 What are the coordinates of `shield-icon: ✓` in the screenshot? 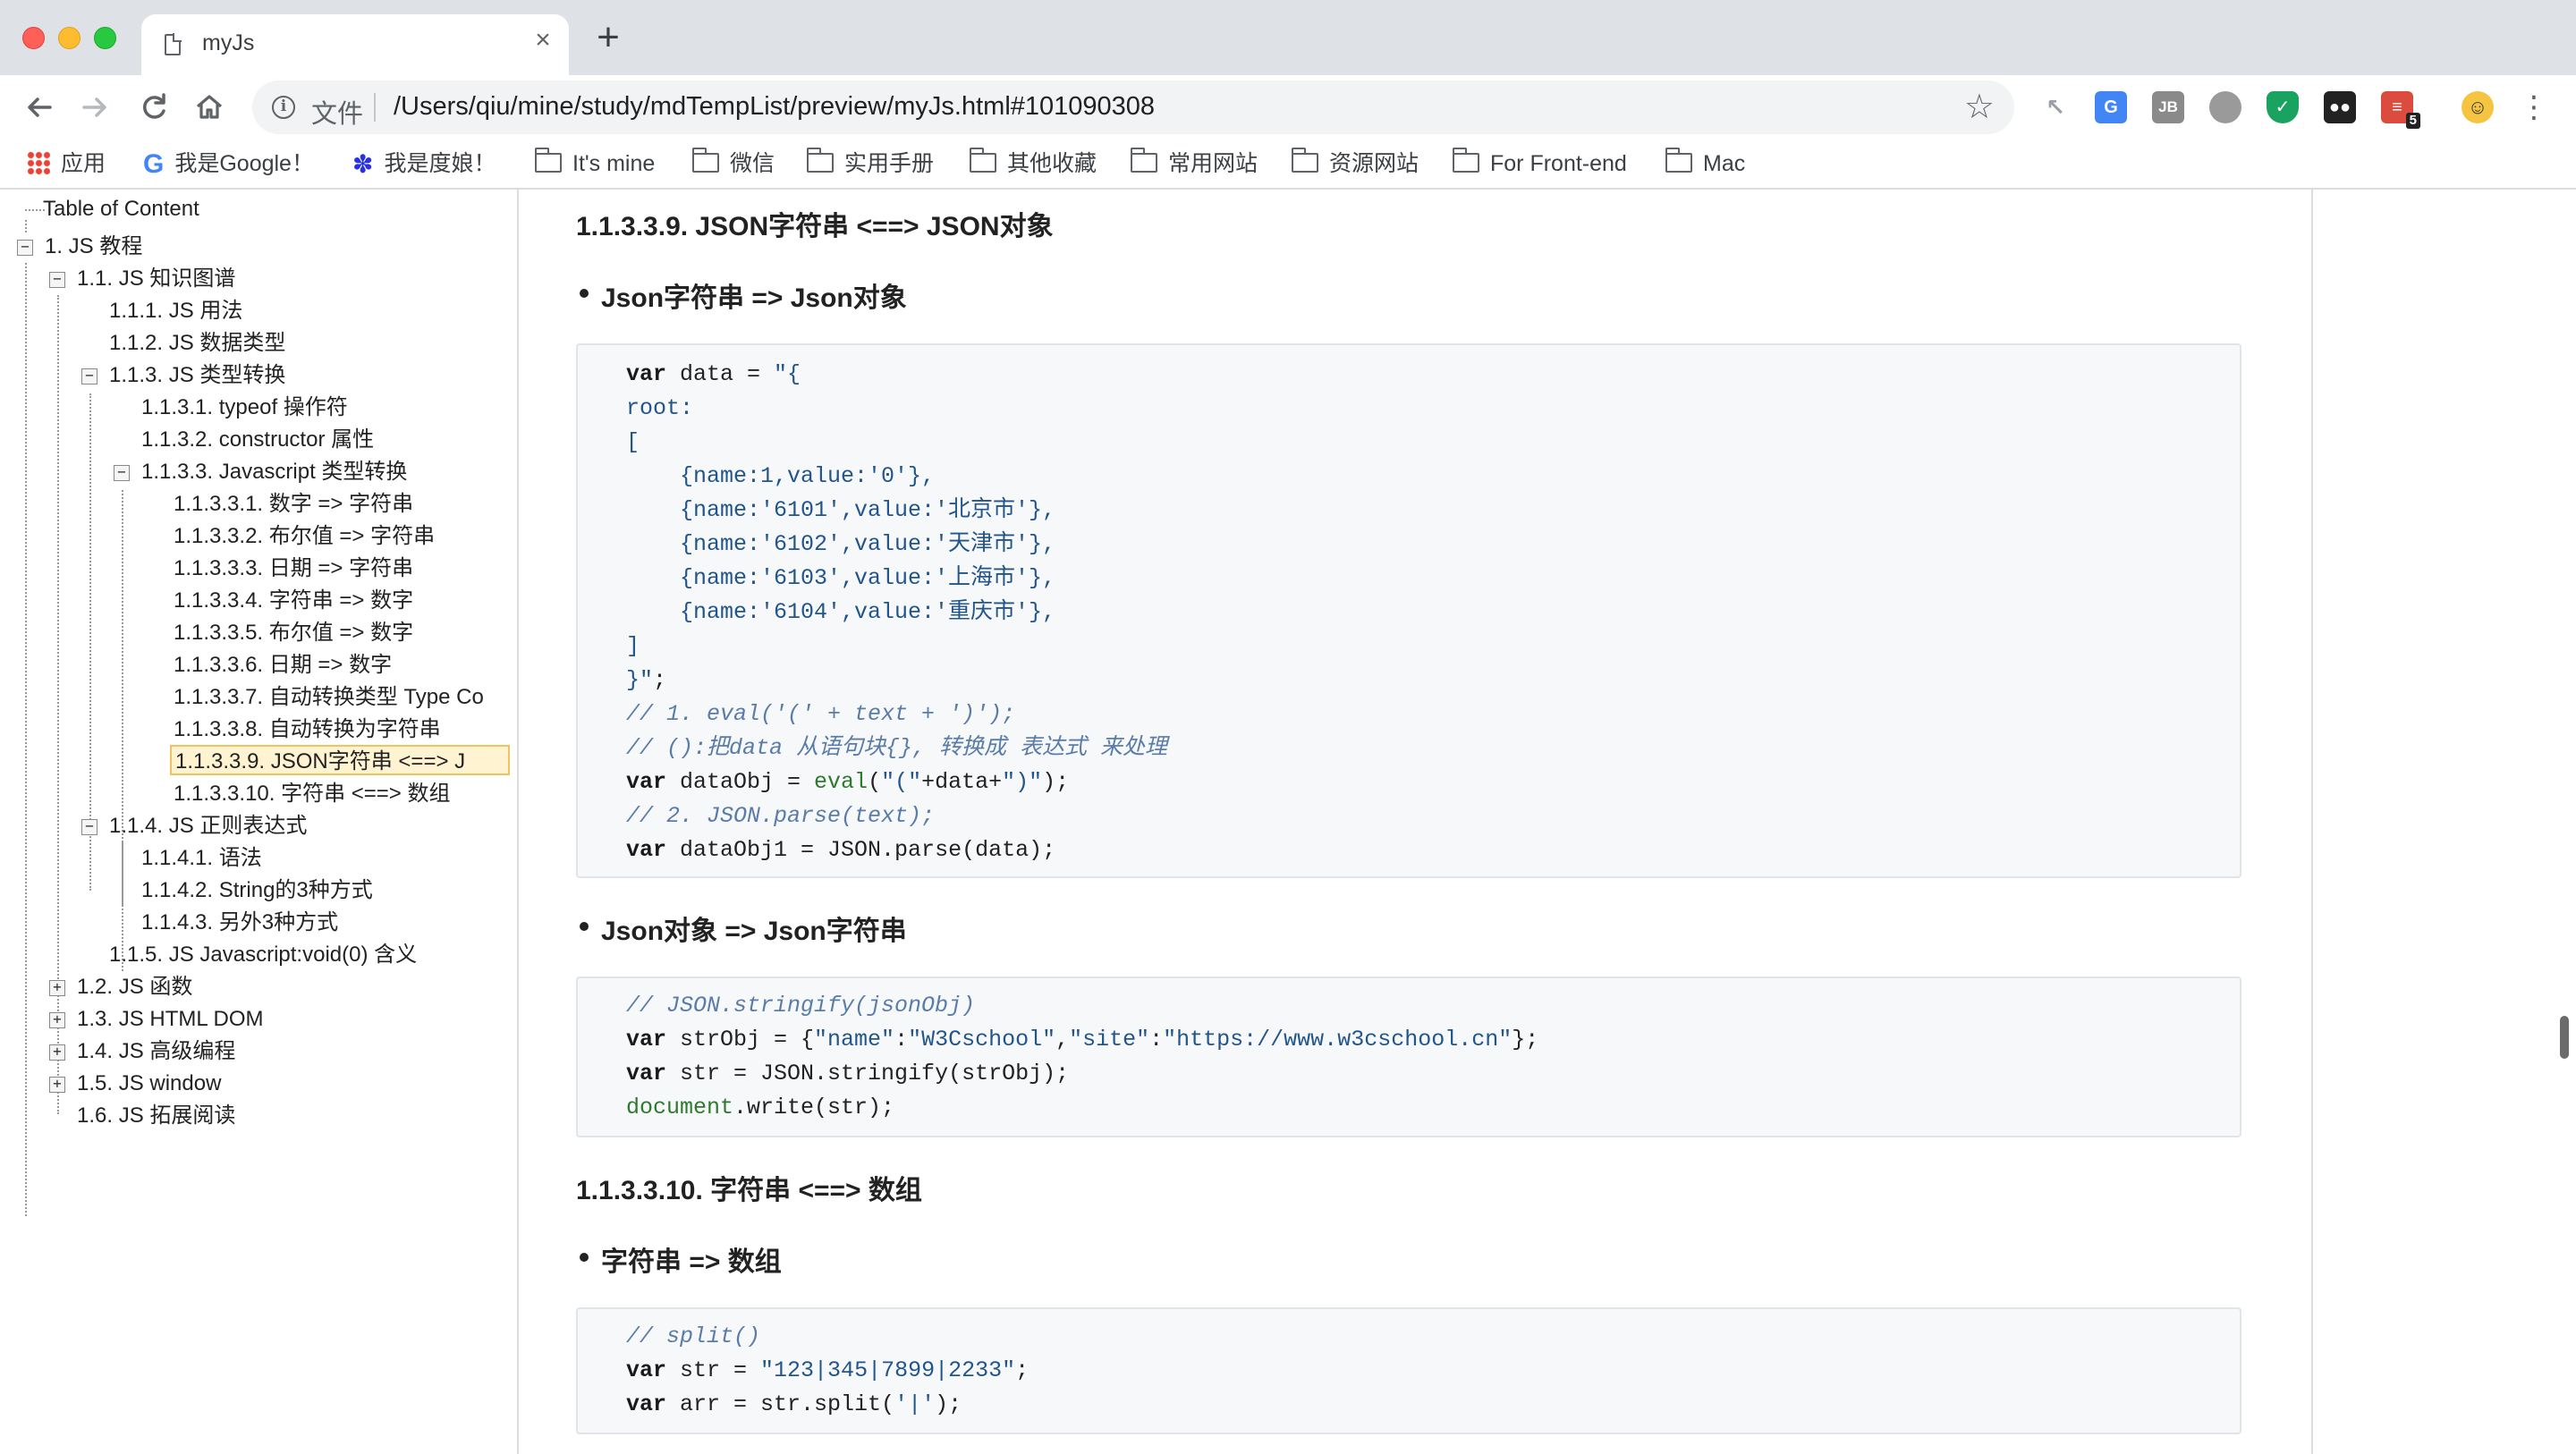 It's located at (2283, 107).